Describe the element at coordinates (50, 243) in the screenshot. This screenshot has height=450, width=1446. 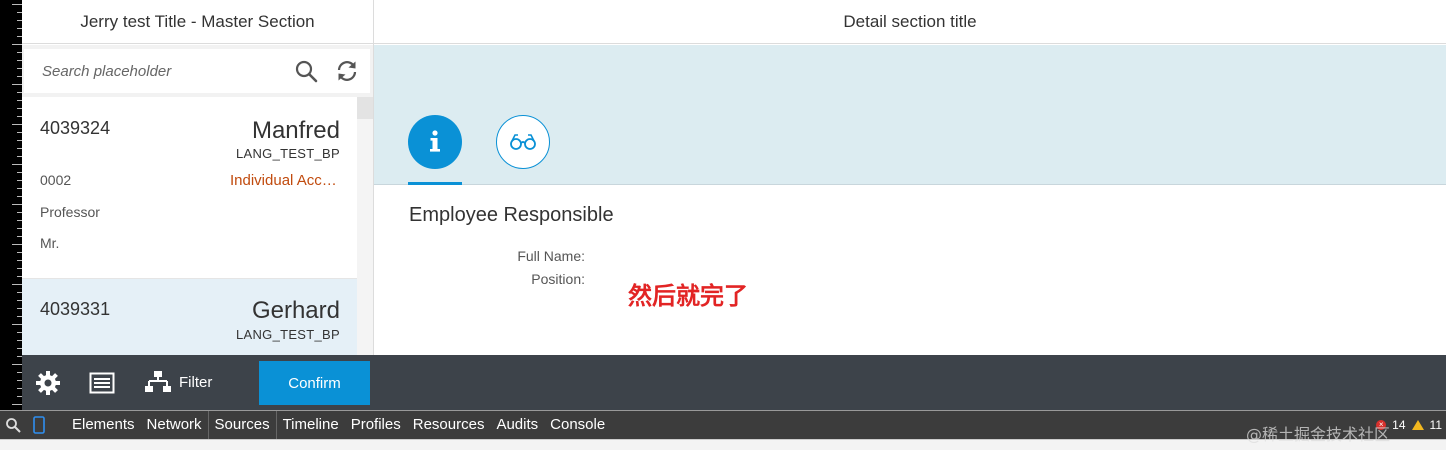
I see `item-attribute: Mr.` at that location.